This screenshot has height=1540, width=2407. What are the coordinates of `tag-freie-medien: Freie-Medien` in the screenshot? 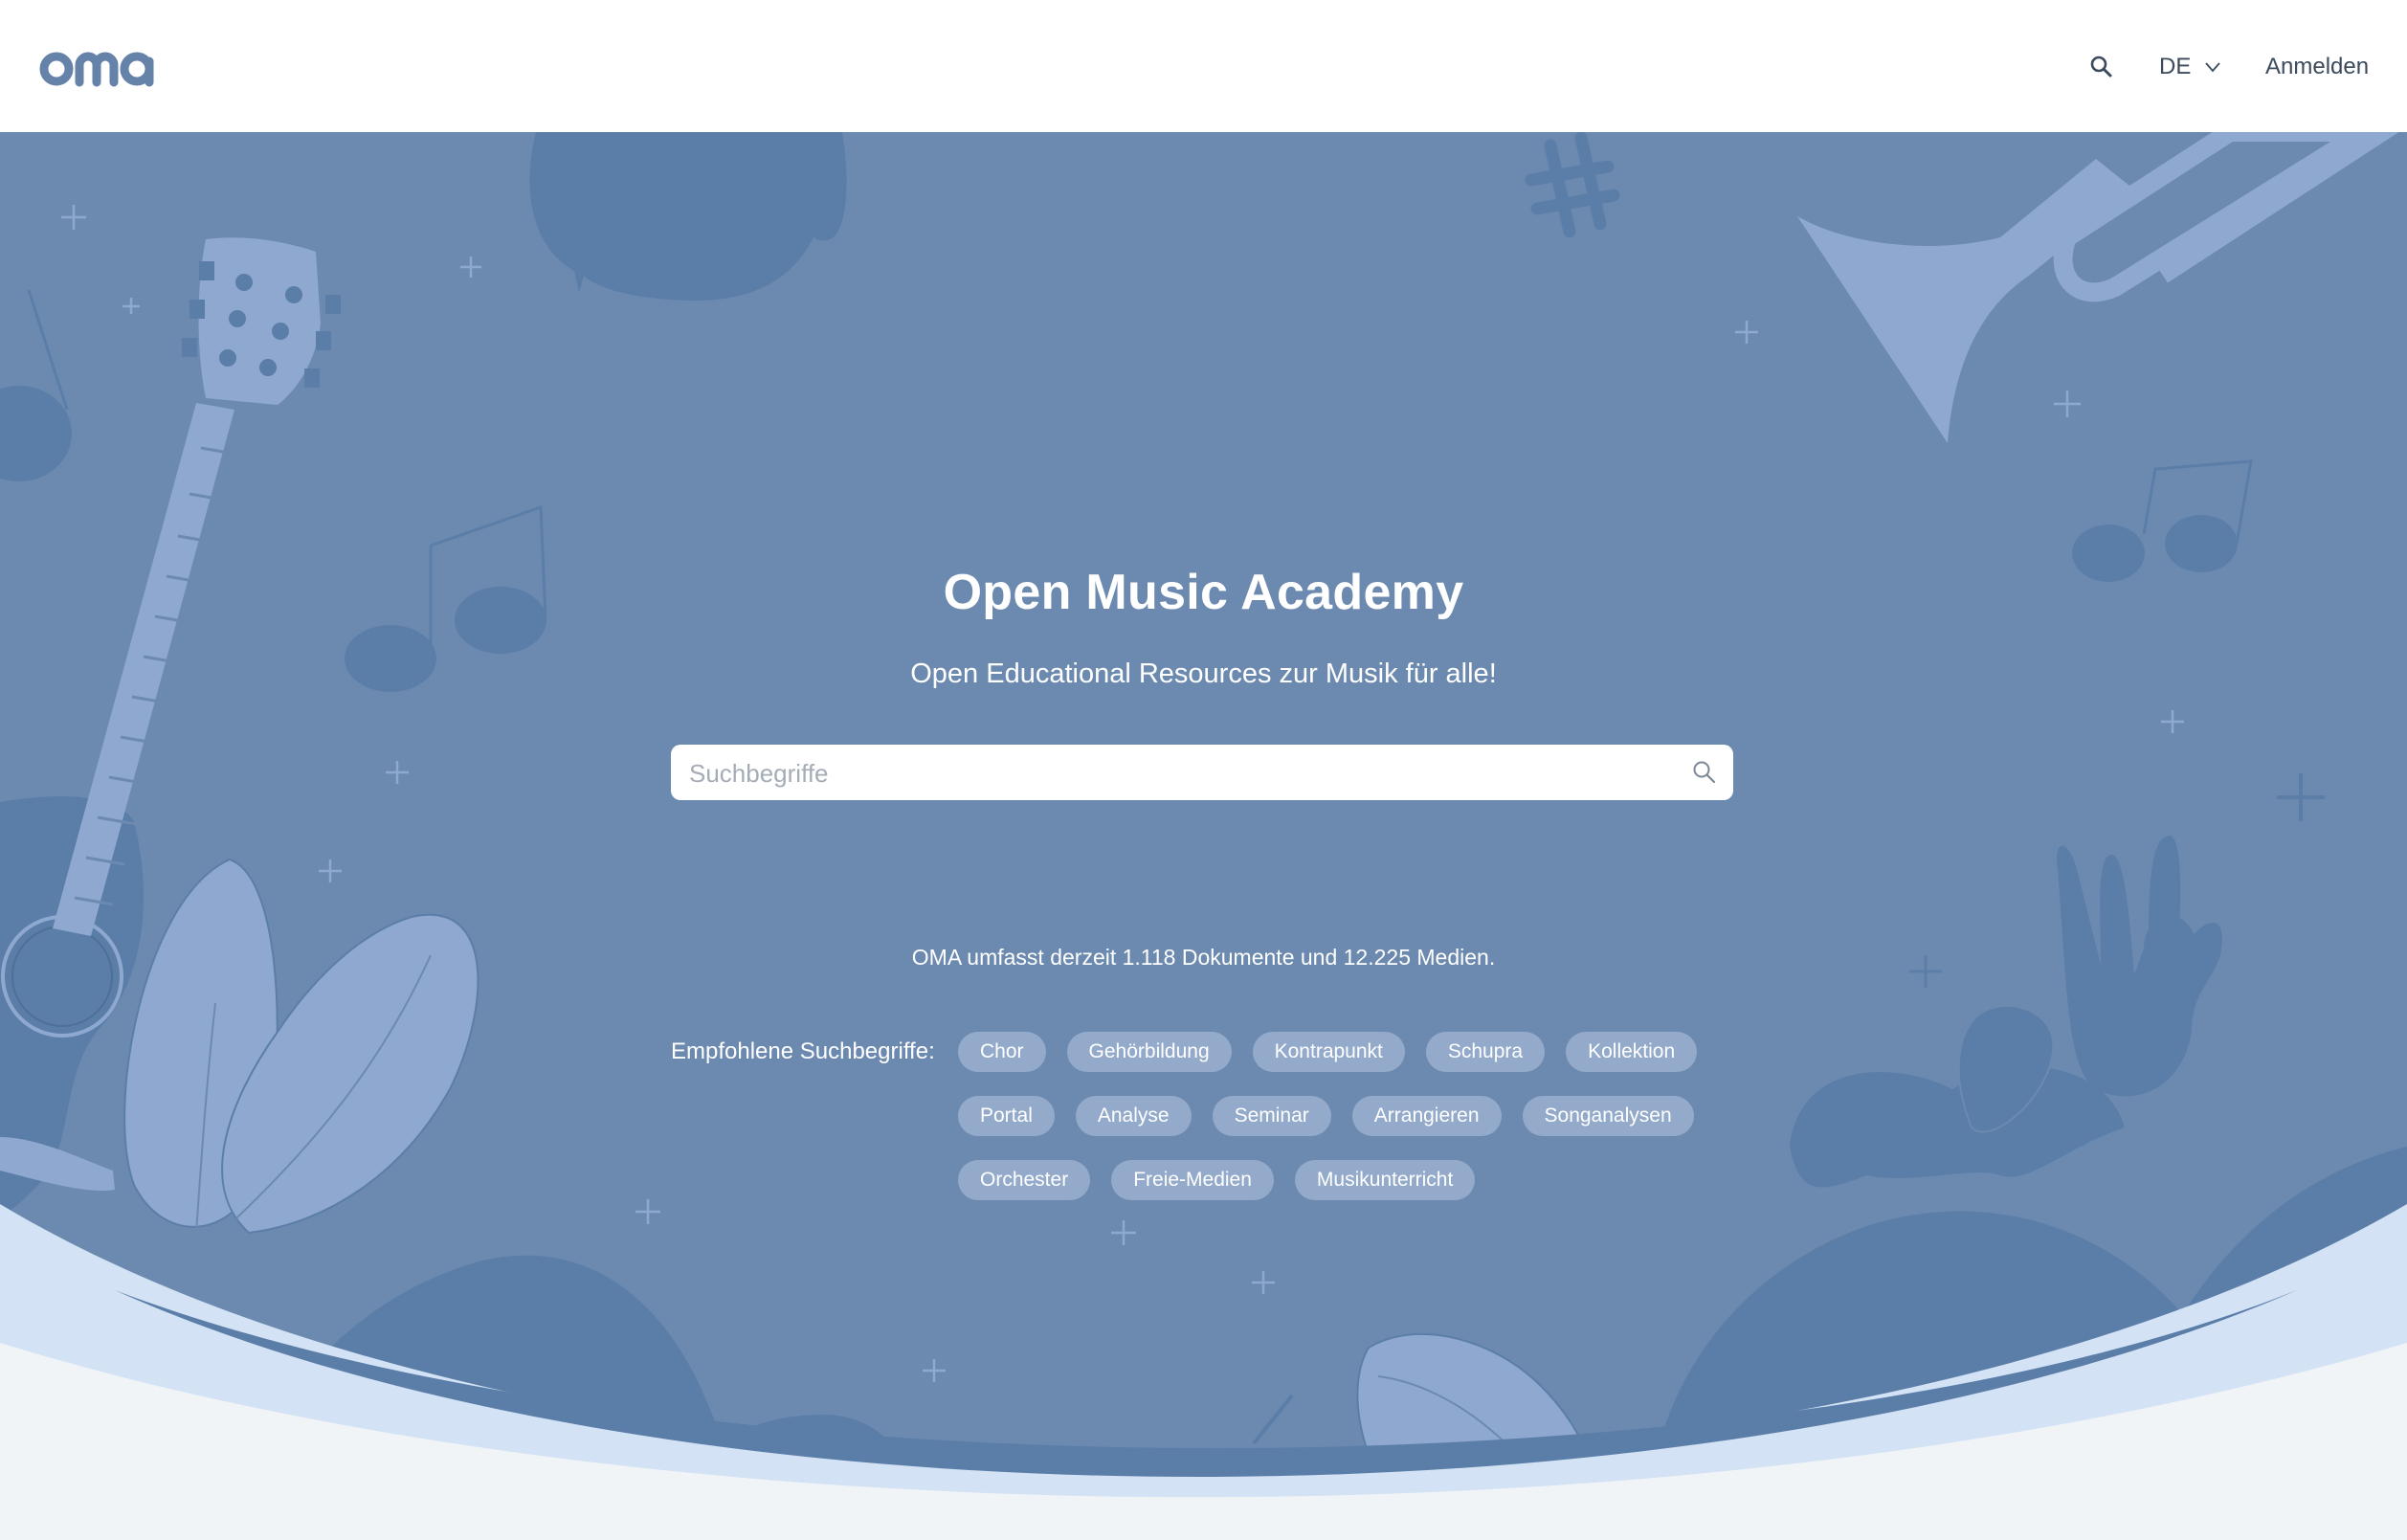 It's located at (1193, 1180).